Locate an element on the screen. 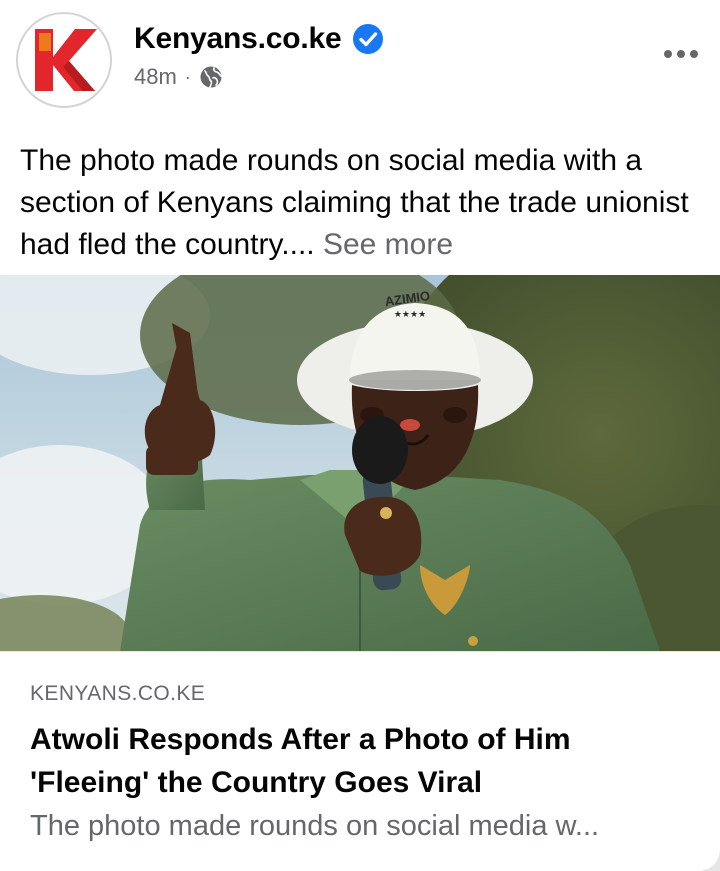 The width and height of the screenshot is (720, 871). hat-stars: ★★★★ is located at coordinates (410, 314).